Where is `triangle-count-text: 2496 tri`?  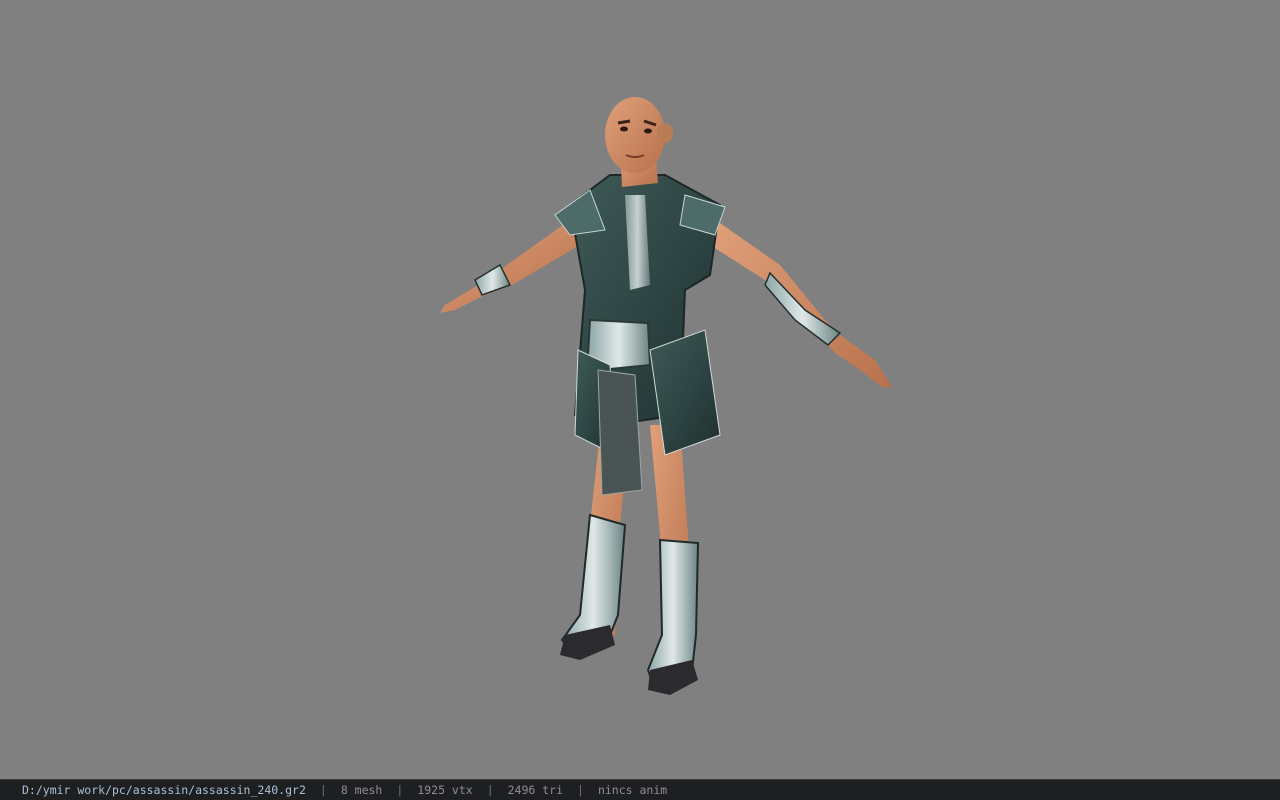
triangle-count-text: 2496 tri is located at coordinates (535, 790).